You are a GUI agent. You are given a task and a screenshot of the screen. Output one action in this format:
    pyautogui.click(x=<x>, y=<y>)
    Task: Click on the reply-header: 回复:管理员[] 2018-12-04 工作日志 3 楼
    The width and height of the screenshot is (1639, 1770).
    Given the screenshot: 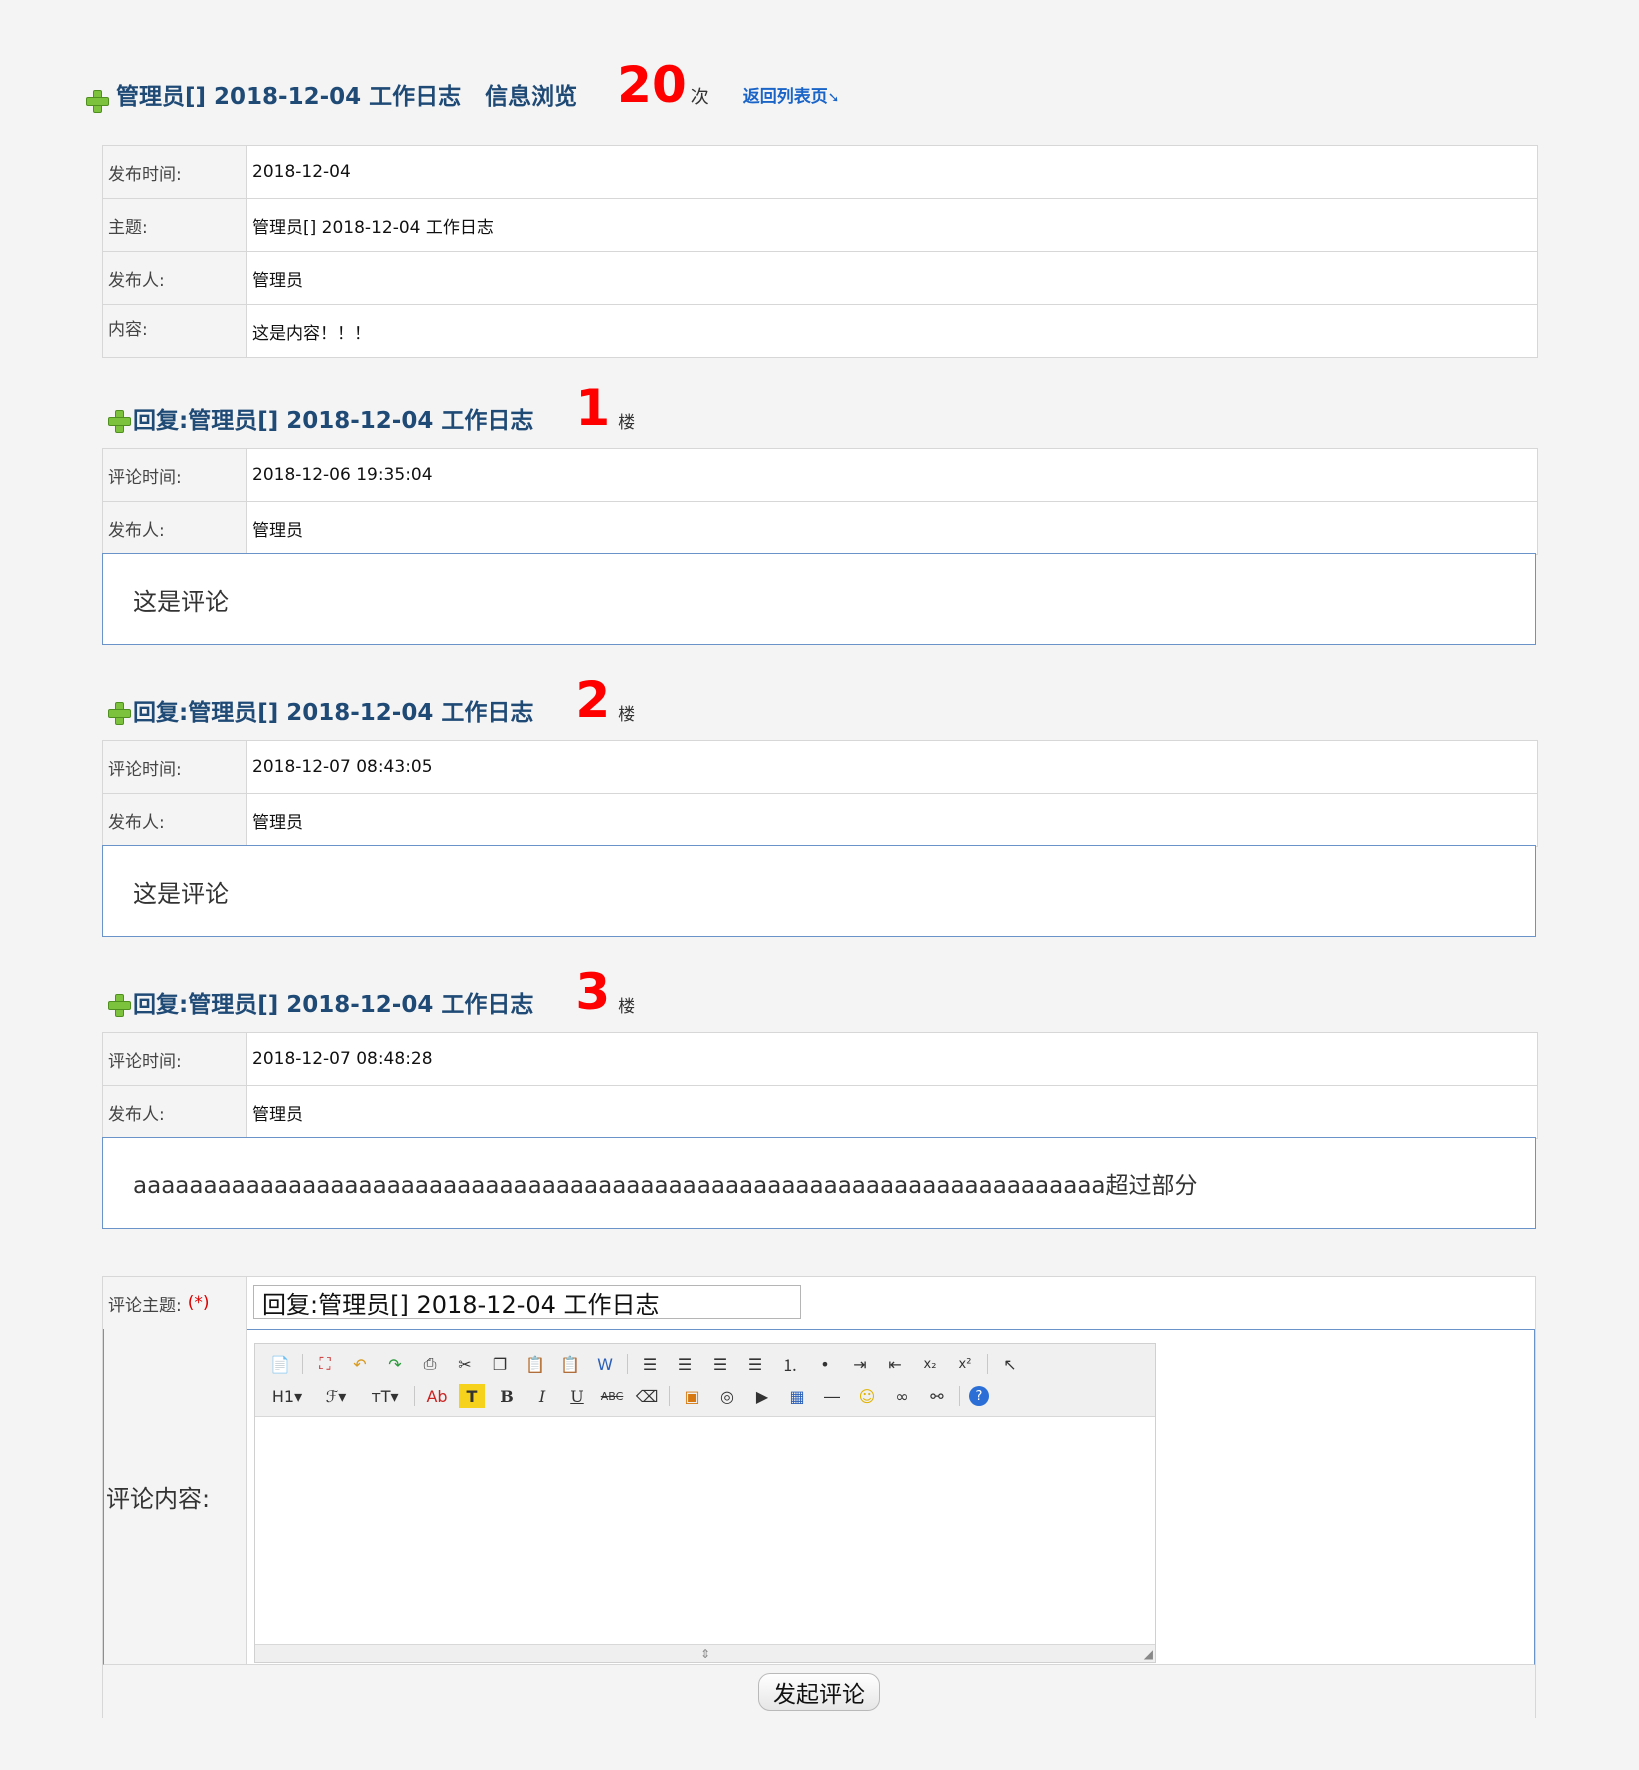 What is the action you would take?
    pyautogui.click(x=371, y=992)
    